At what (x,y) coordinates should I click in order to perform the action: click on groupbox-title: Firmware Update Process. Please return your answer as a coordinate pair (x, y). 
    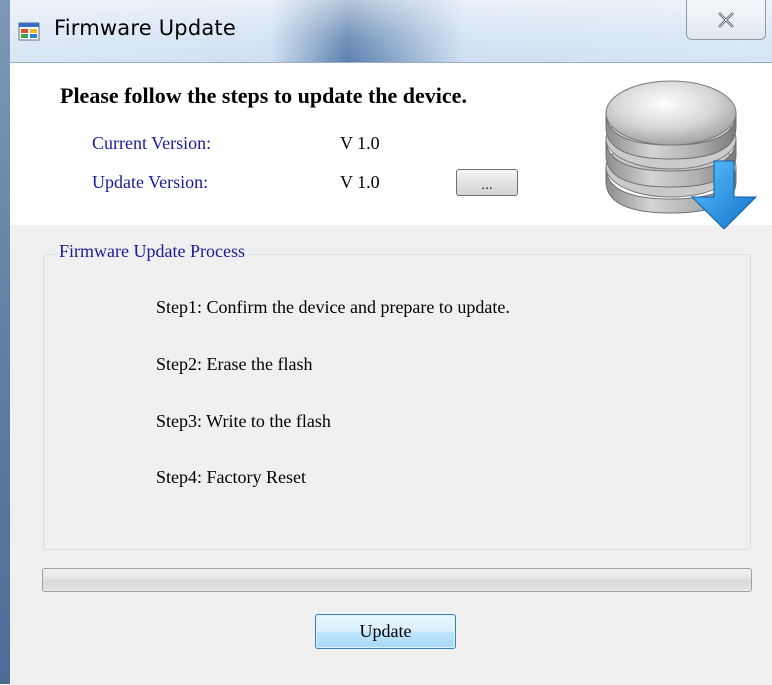
    Looking at the image, I should click on (152, 251).